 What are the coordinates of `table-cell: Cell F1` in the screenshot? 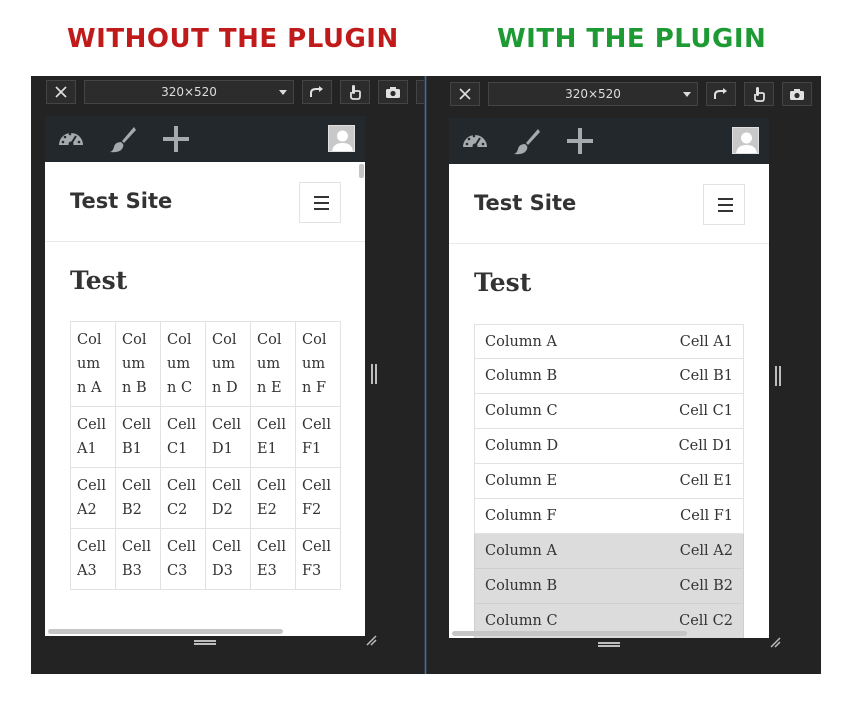 It's located at (318, 437).